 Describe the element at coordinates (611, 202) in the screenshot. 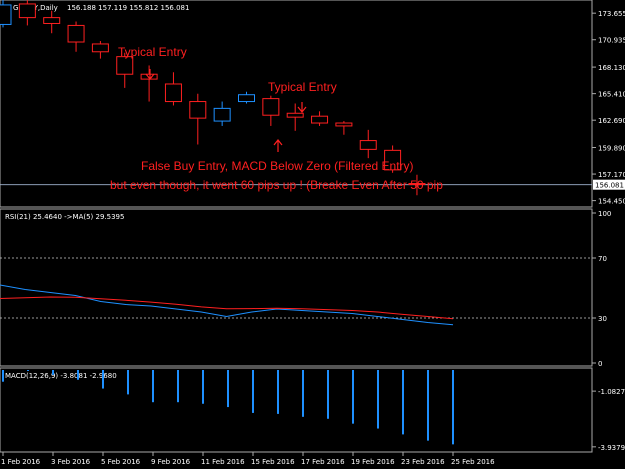

I see `price-tick-label: 154.450` at that location.